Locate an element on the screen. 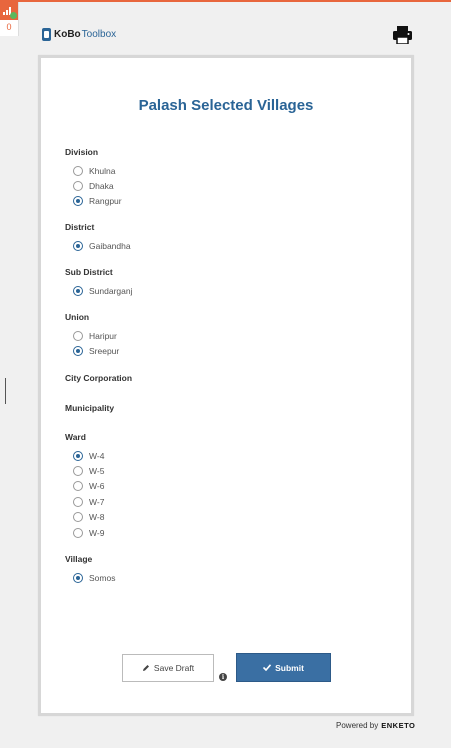 This screenshot has height=748, width=451. question-label-union: Union is located at coordinates (77, 317).